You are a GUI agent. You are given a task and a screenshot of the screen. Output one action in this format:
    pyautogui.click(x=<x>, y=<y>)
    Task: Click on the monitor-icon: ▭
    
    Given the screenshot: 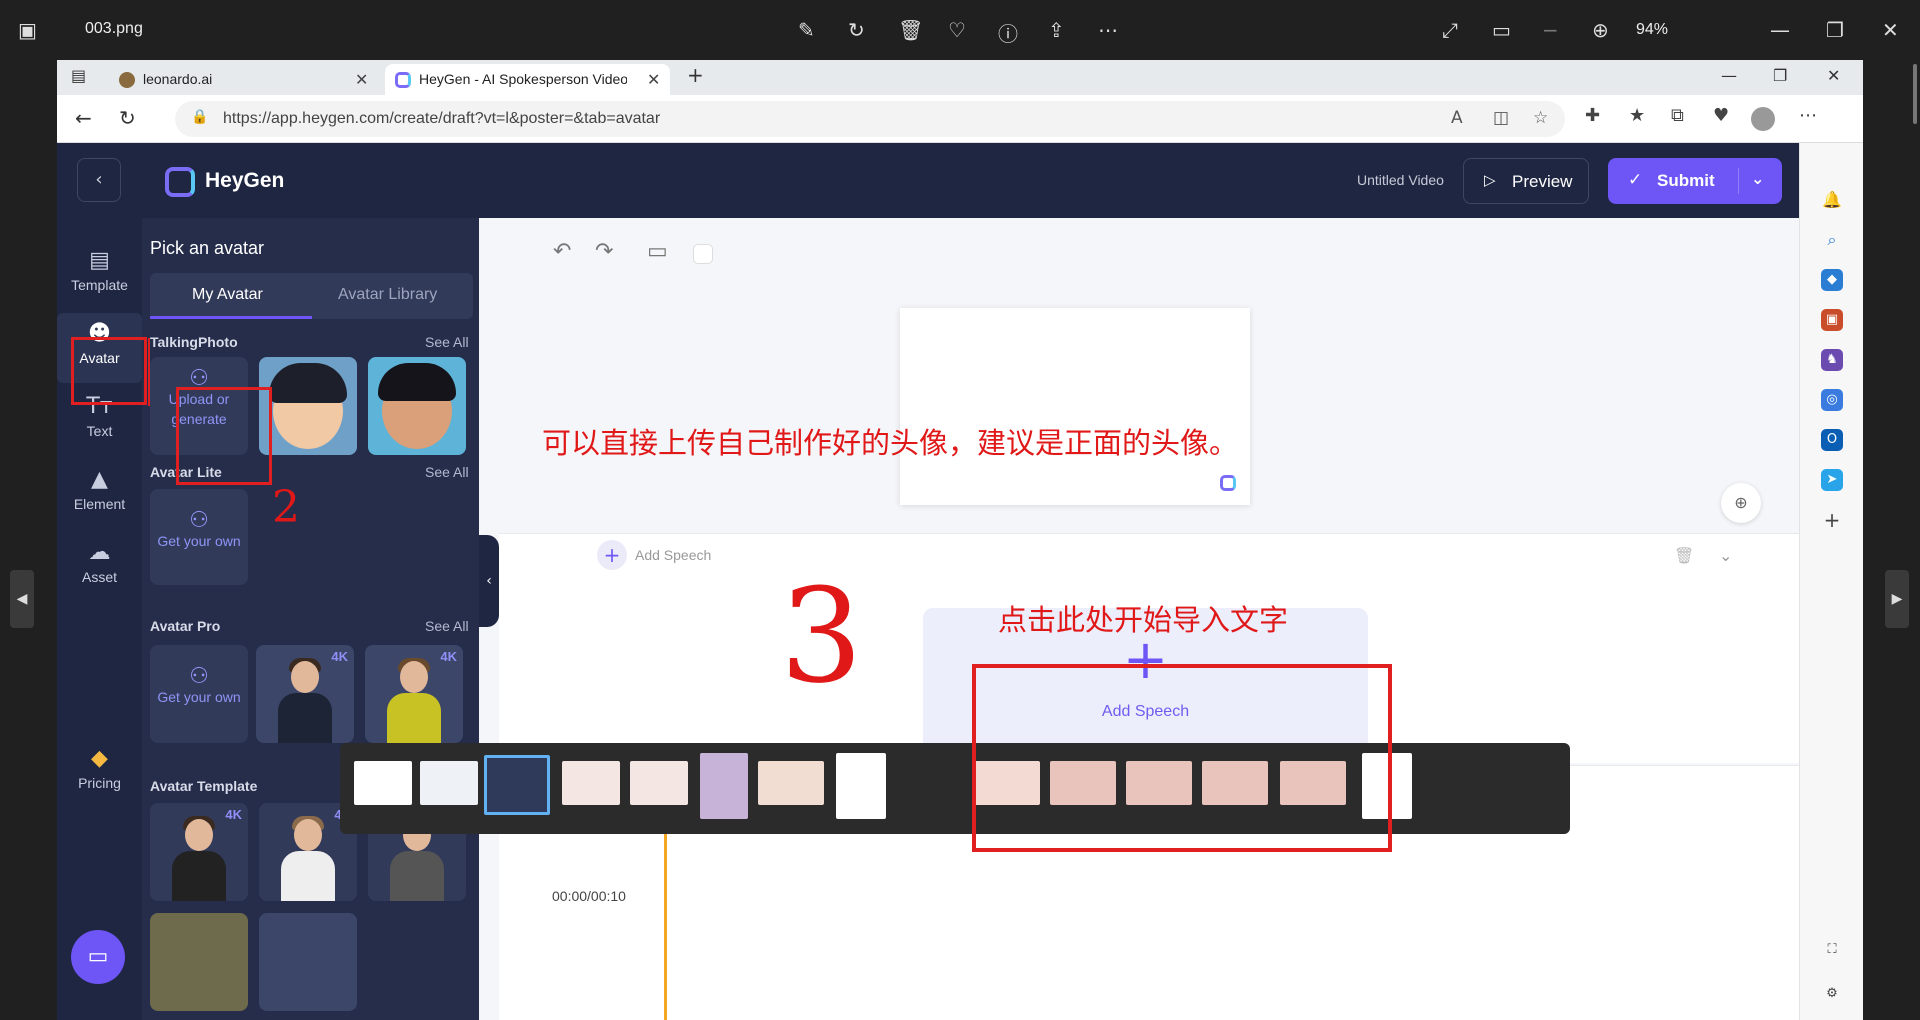 What is the action you would take?
    pyautogui.click(x=657, y=251)
    